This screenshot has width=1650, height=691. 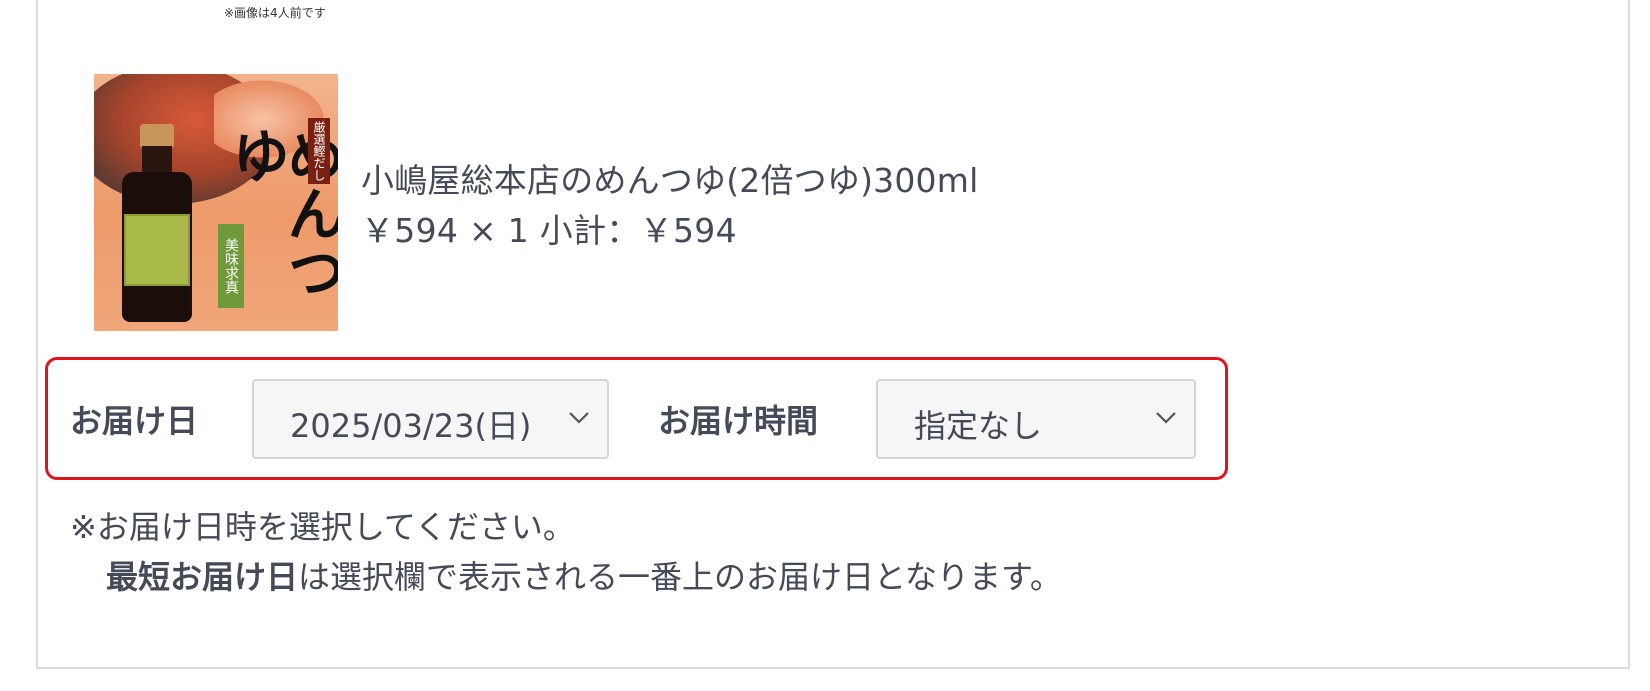 What do you see at coordinates (738, 421) in the screenshot?
I see `delivery-time-label: お届け時間` at bounding box center [738, 421].